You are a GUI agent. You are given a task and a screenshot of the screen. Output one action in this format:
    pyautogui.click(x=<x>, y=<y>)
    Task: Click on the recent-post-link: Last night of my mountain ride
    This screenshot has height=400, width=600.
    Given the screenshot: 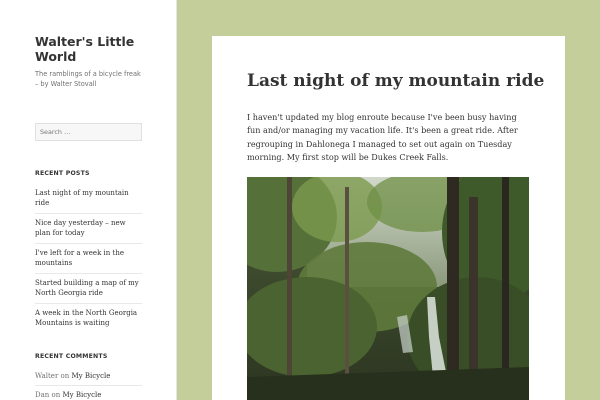 What is the action you would take?
    pyautogui.click(x=88, y=199)
    